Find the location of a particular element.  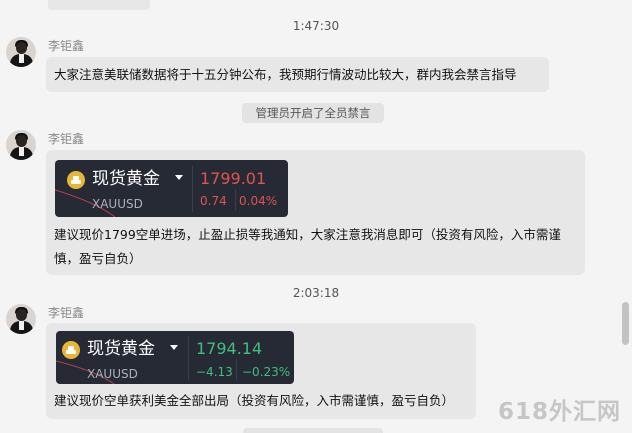

timestamp: 2:03:18 is located at coordinates (316, 293).